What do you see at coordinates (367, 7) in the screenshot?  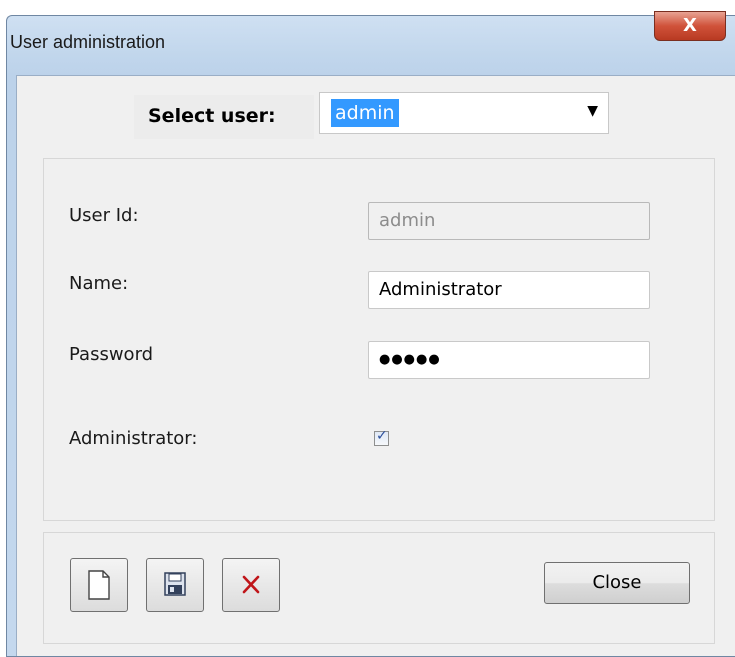 I see `top-strip` at bounding box center [367, 7].